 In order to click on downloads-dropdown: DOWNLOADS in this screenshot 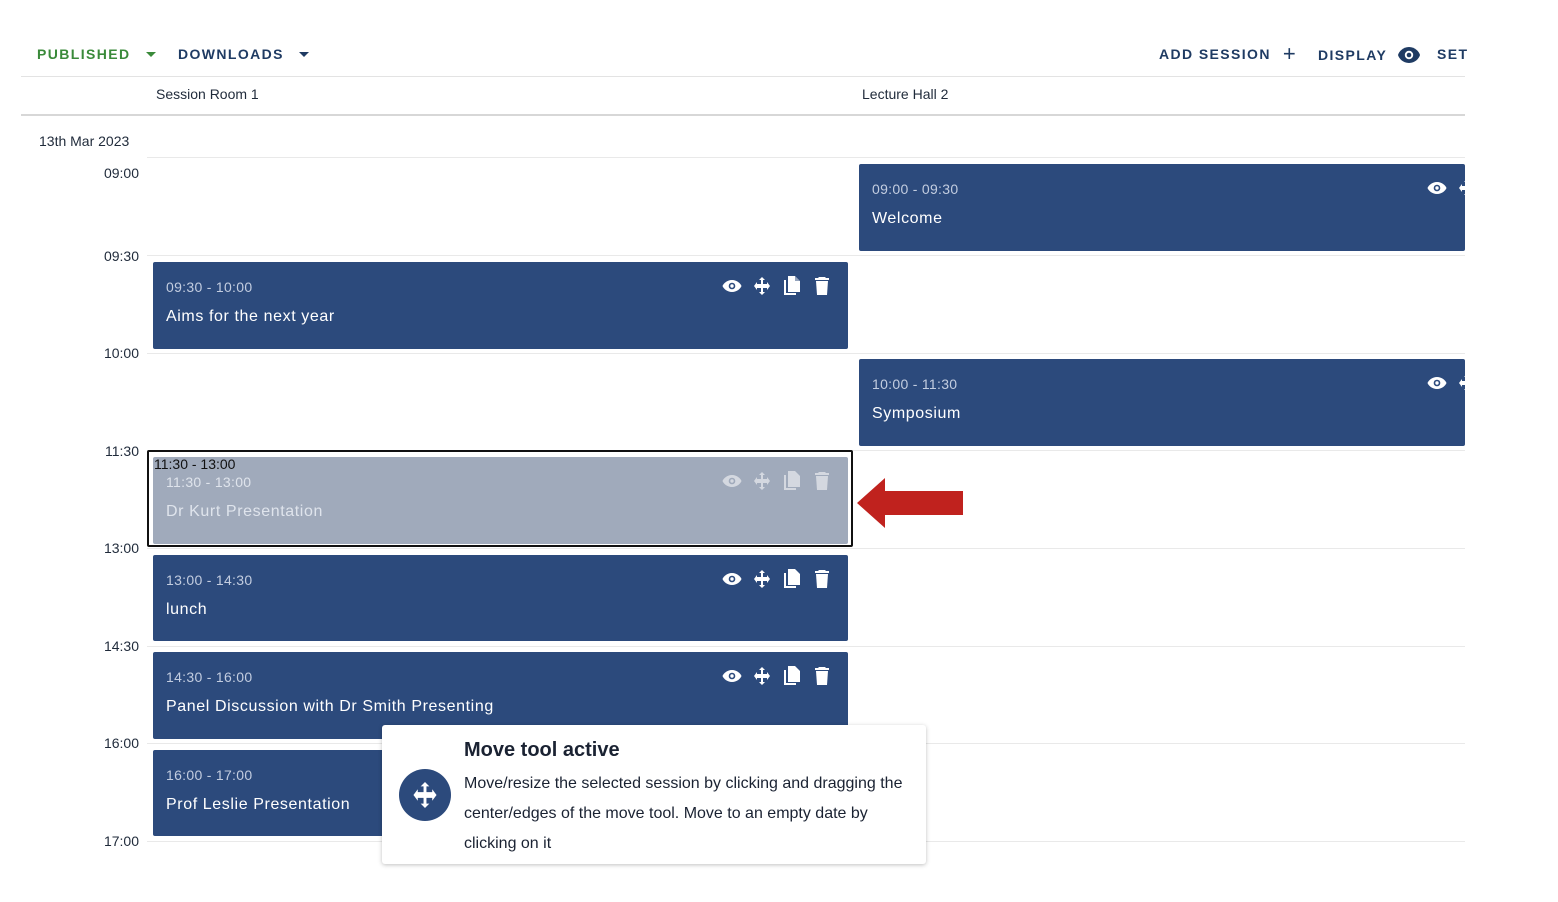, I will do `click(243, 54)`.